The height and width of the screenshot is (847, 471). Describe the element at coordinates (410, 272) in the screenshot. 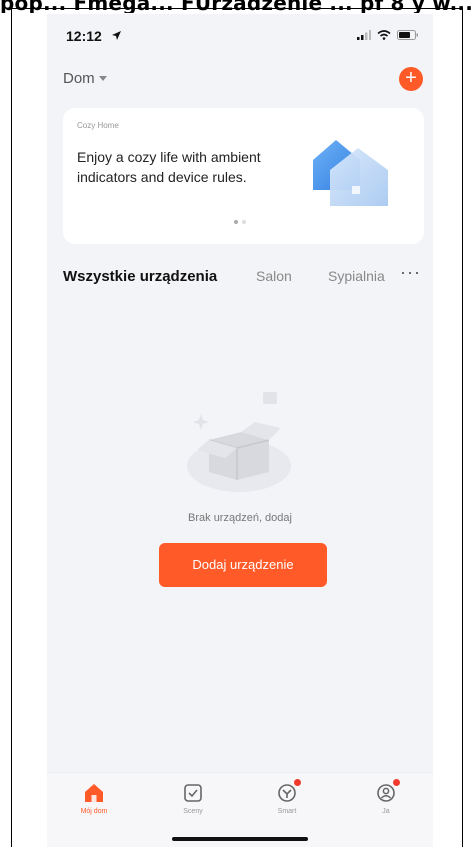

I see `more-rooms-button: ···` at that location.